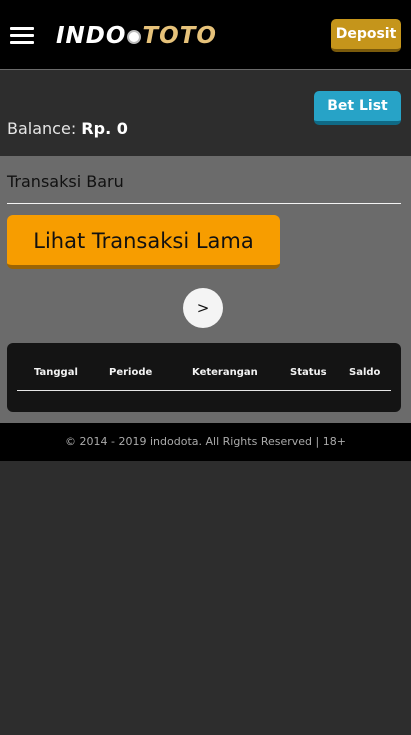  I want to click on column-header-saldo: Saldo, so click(365, 372).